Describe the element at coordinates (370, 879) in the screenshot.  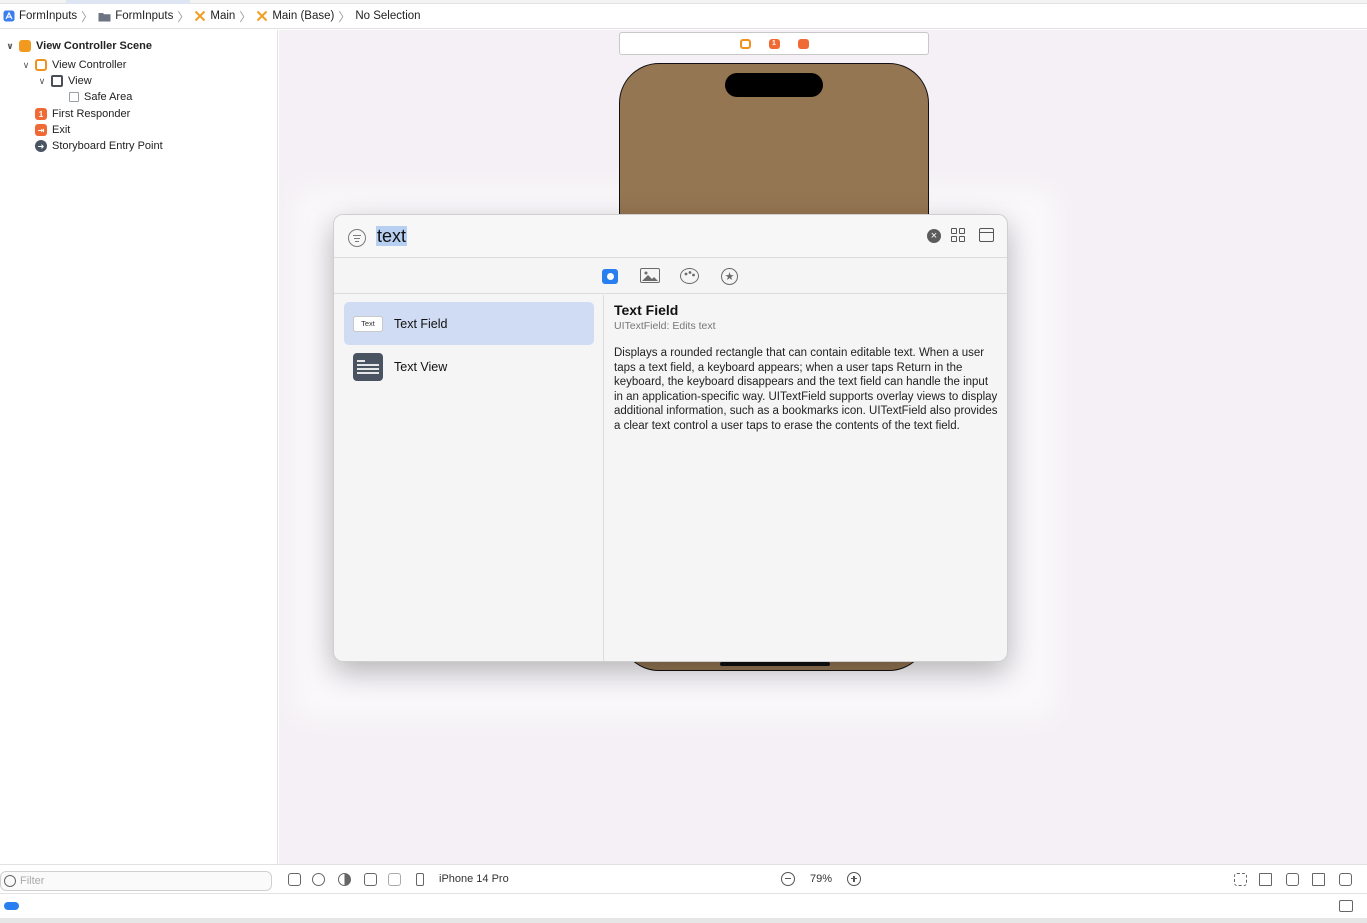
I see `orientation-icon` at that location.